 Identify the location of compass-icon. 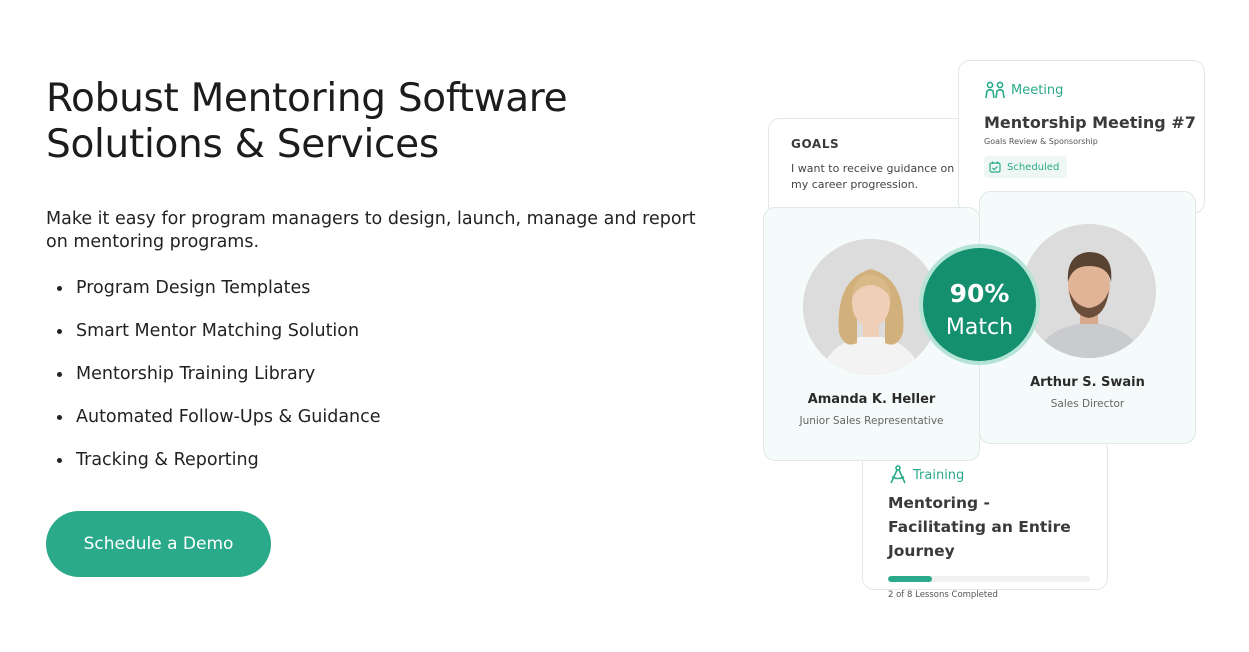
(898, 474).